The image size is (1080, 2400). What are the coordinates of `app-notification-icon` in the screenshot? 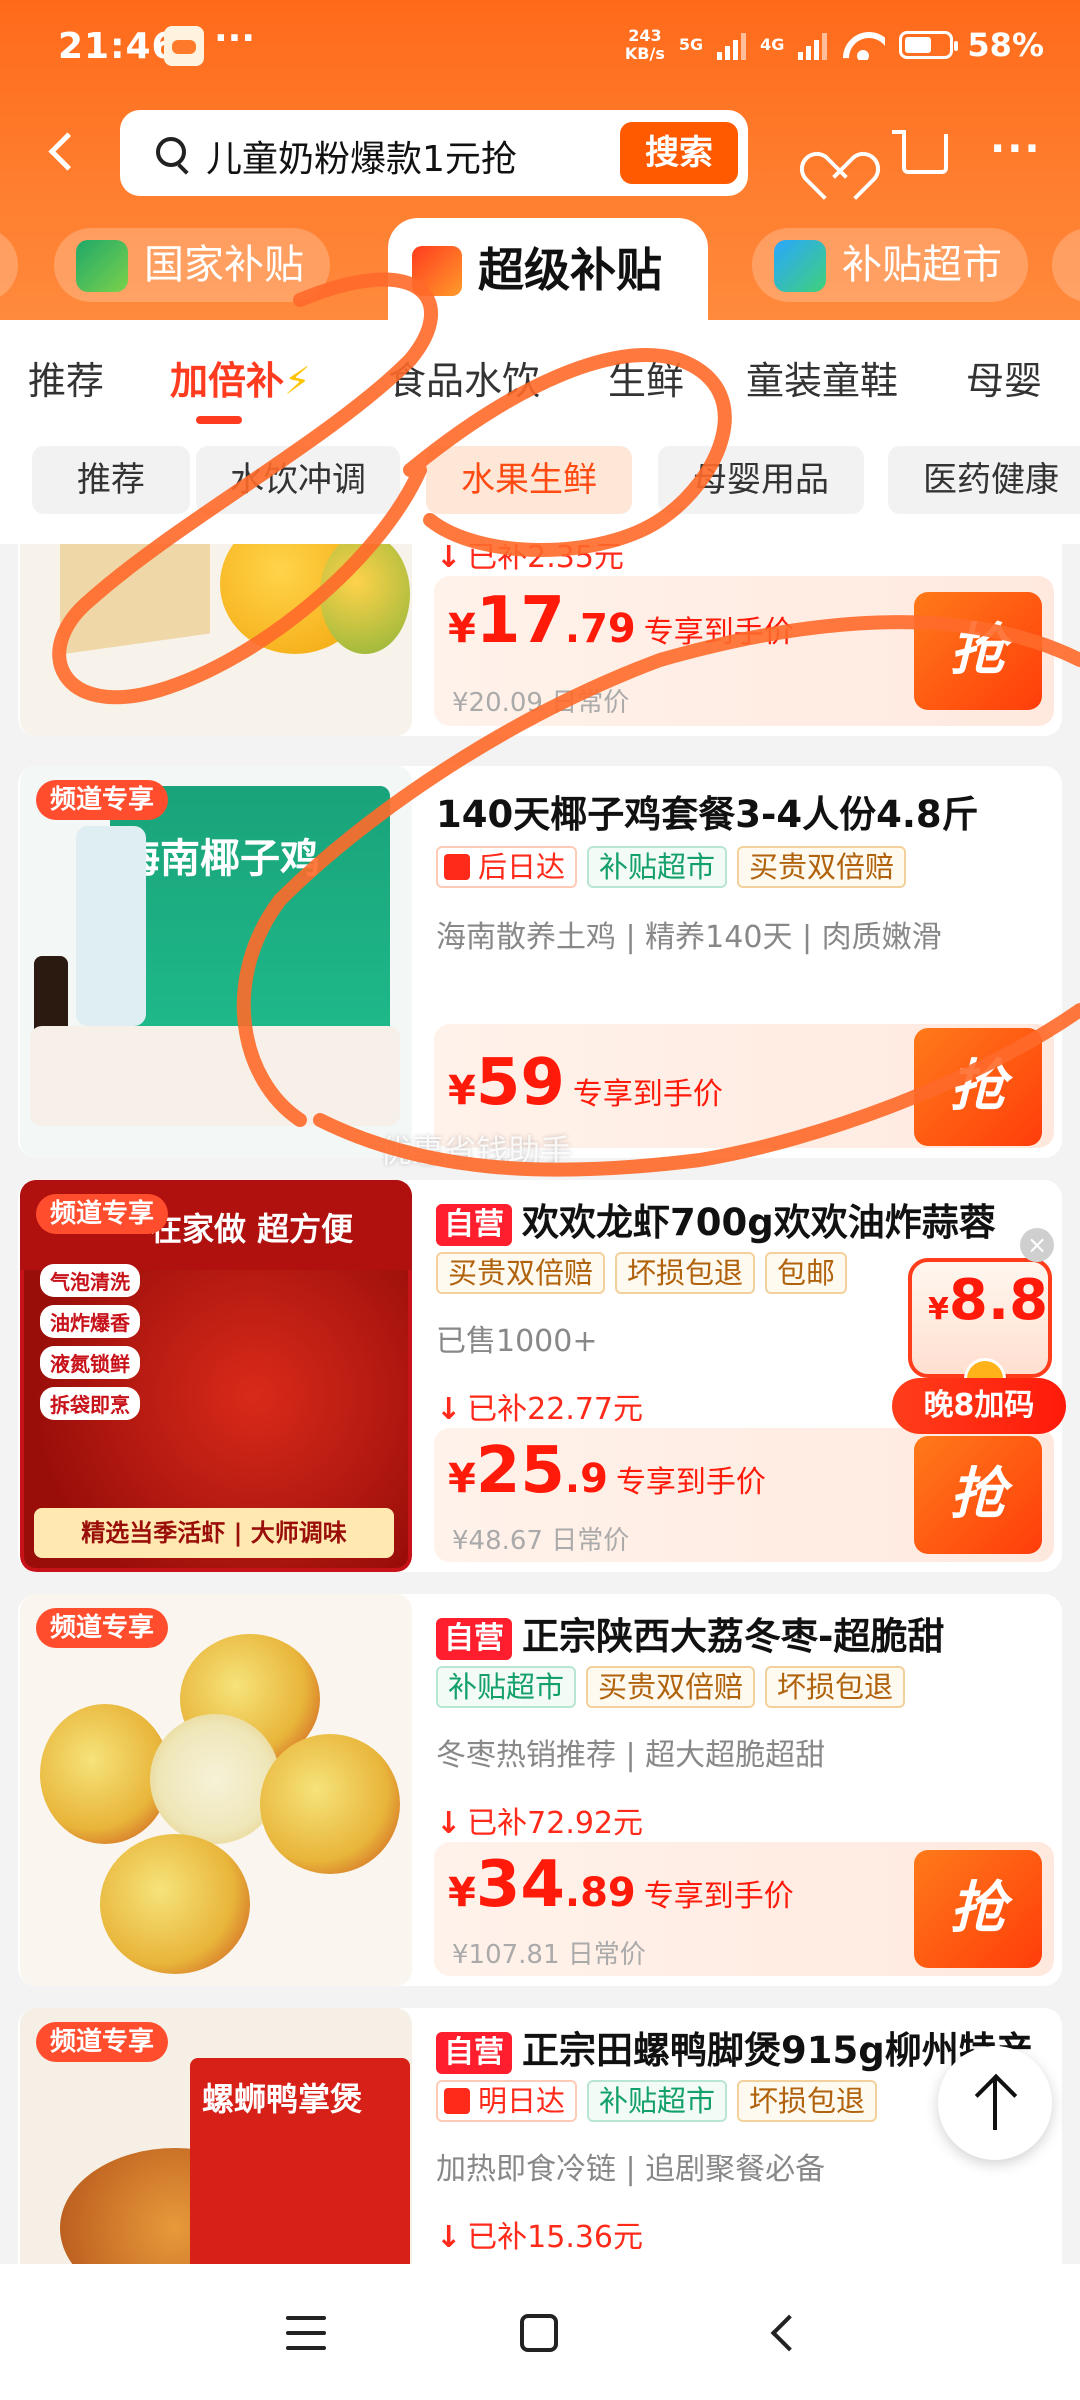 It's located at (184, 46).